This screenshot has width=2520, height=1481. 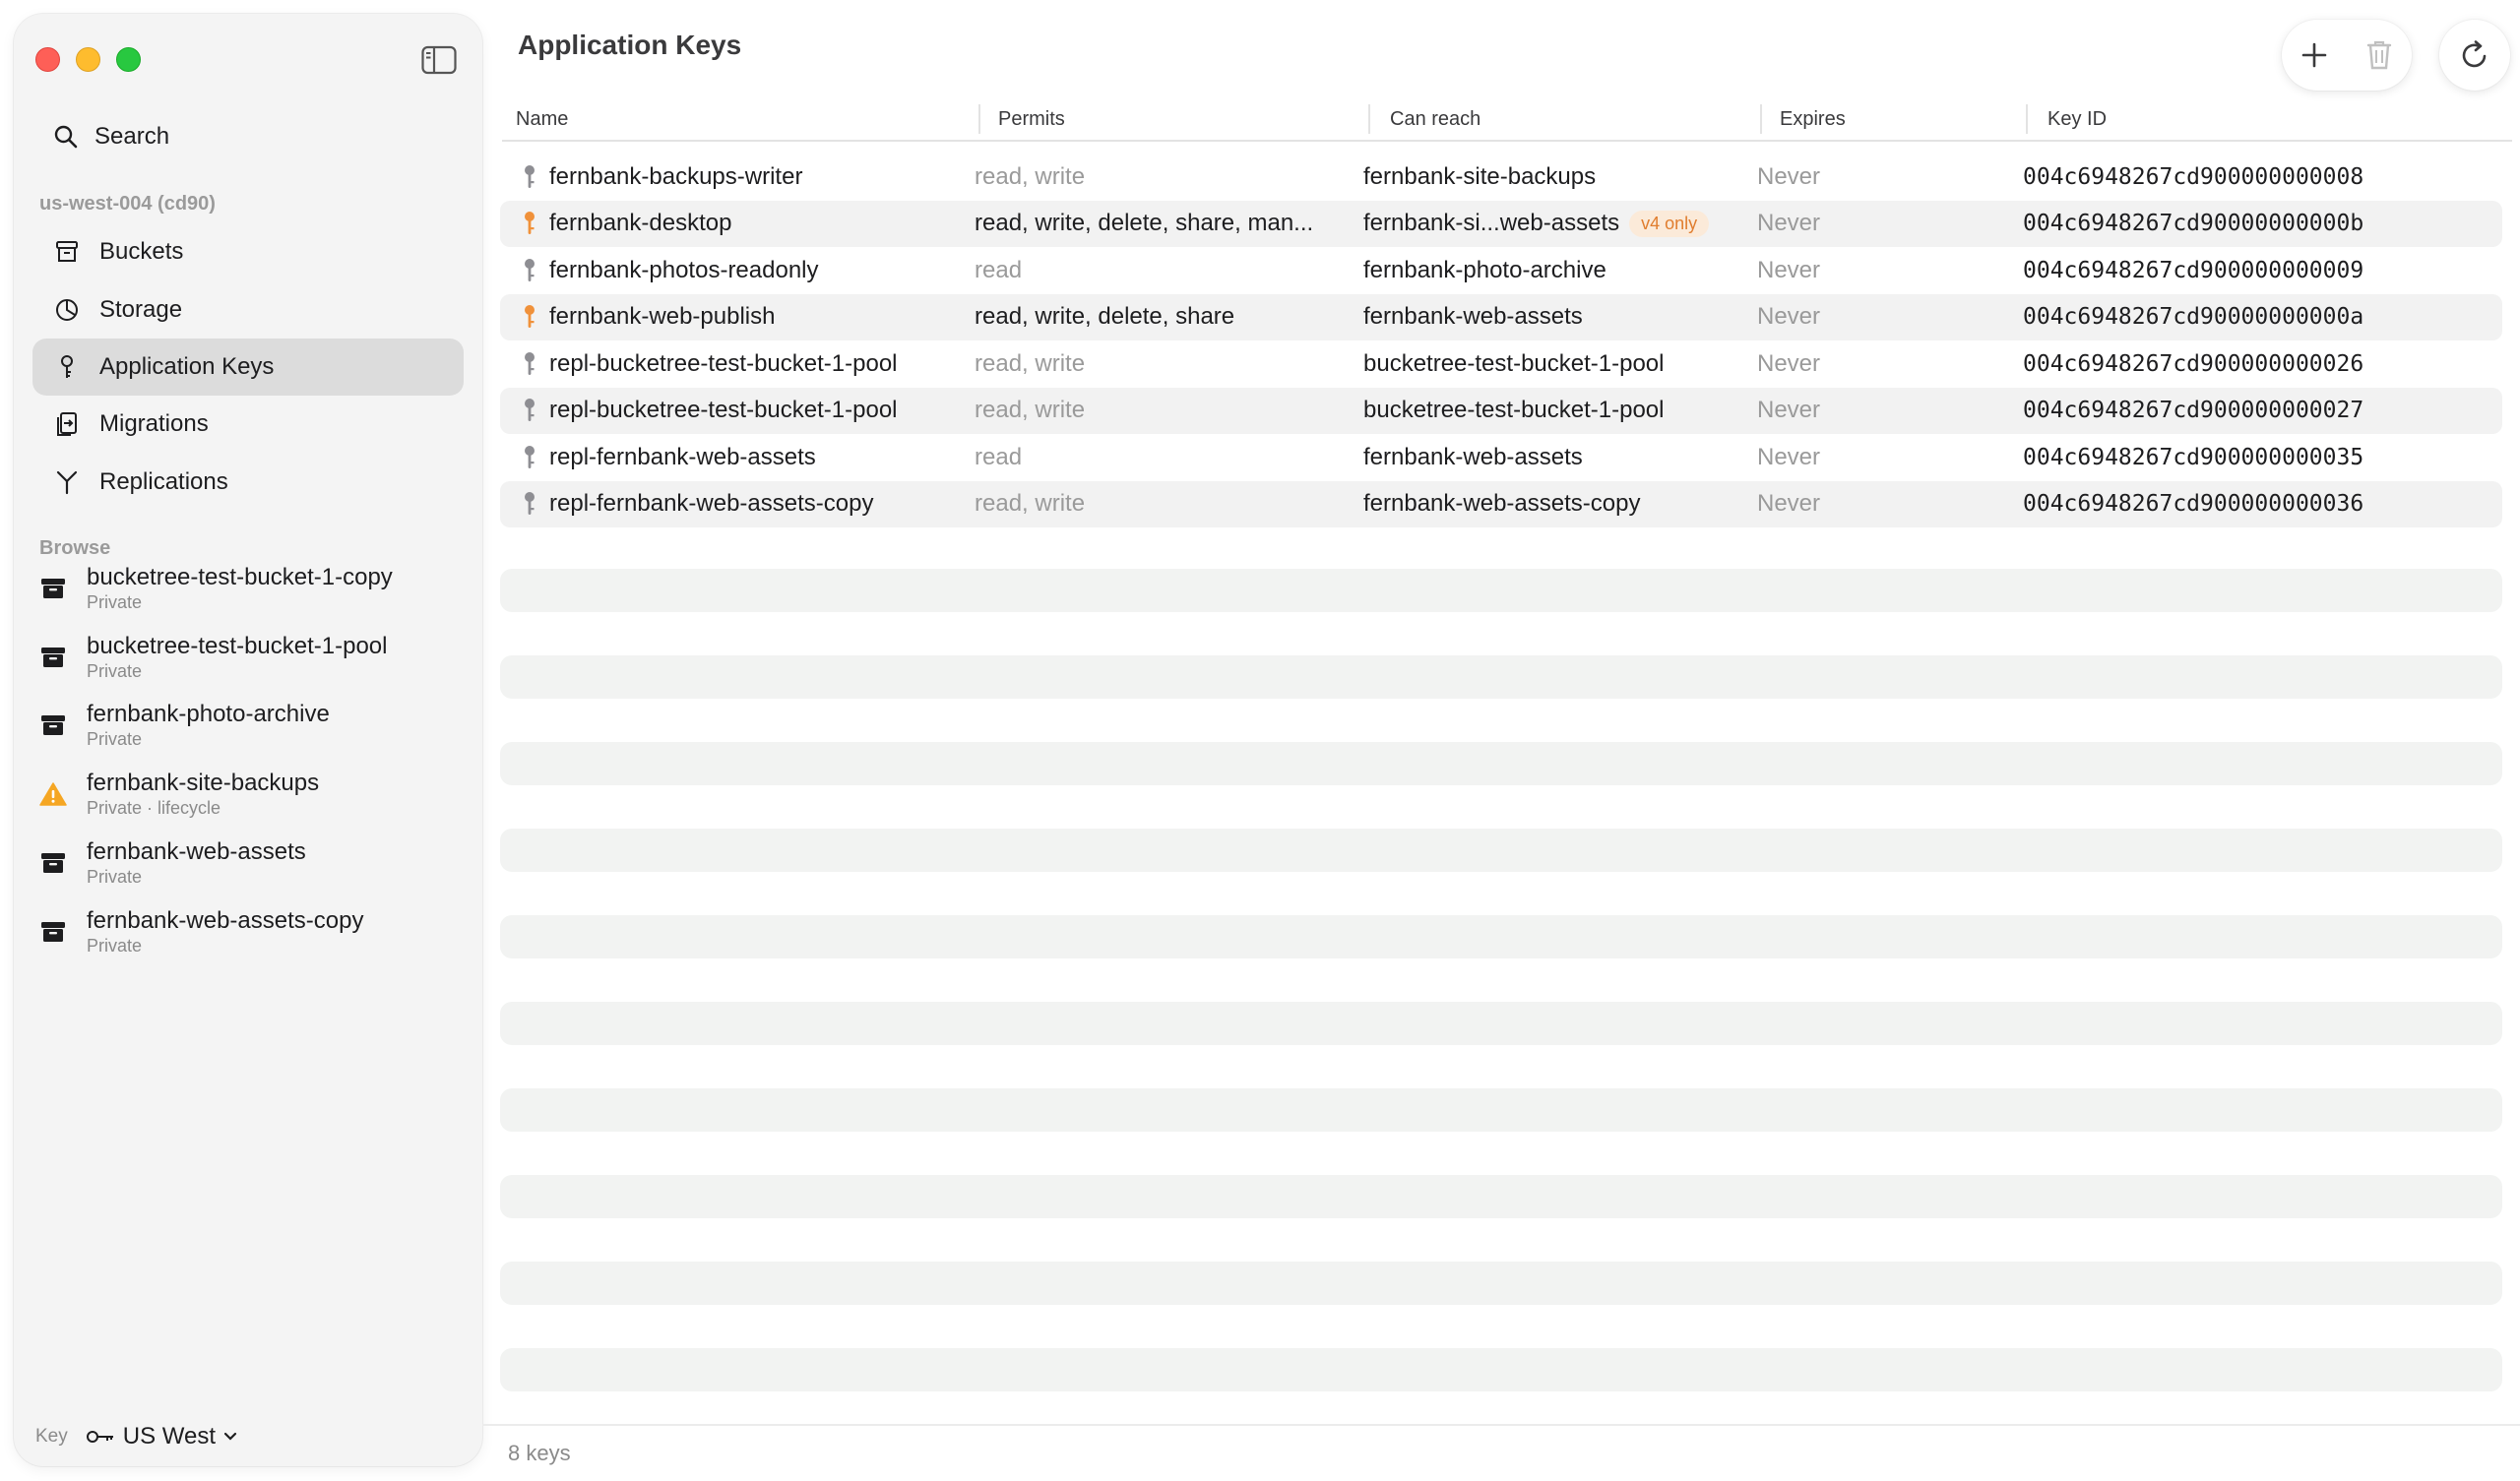 What do you see at coordinates (2076, 119) in the screenshot?
I see `column-header-key-id: Key ID` at bounding box center [2076, 119].